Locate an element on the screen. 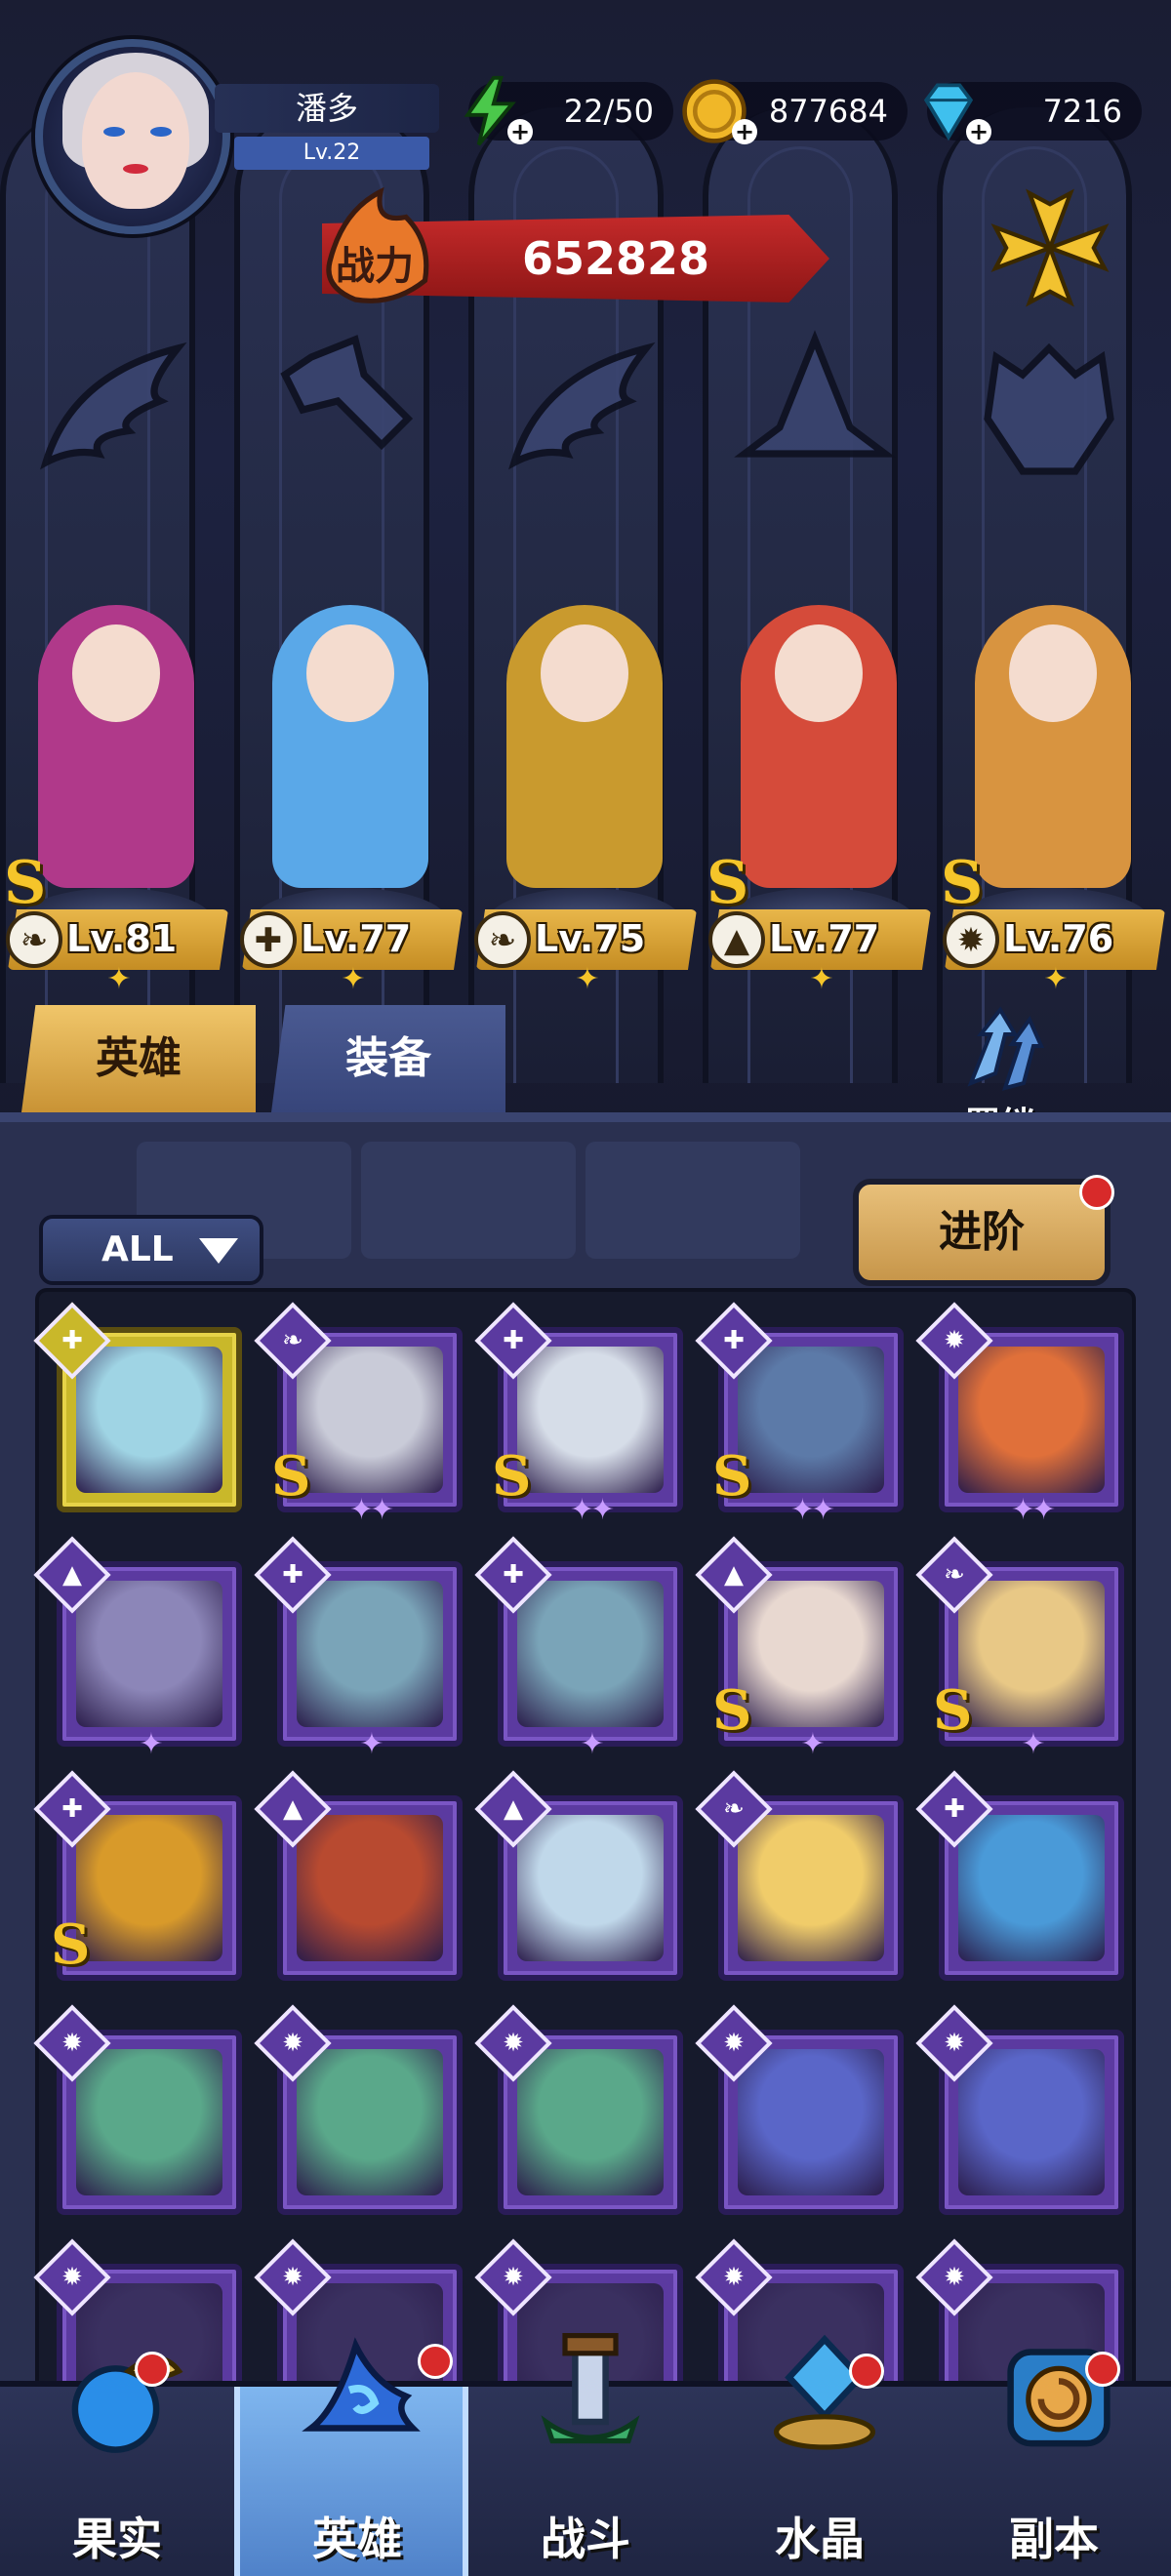 The image size is (1171, 2576). fruit-icon is located at coordinates (127, 2404).